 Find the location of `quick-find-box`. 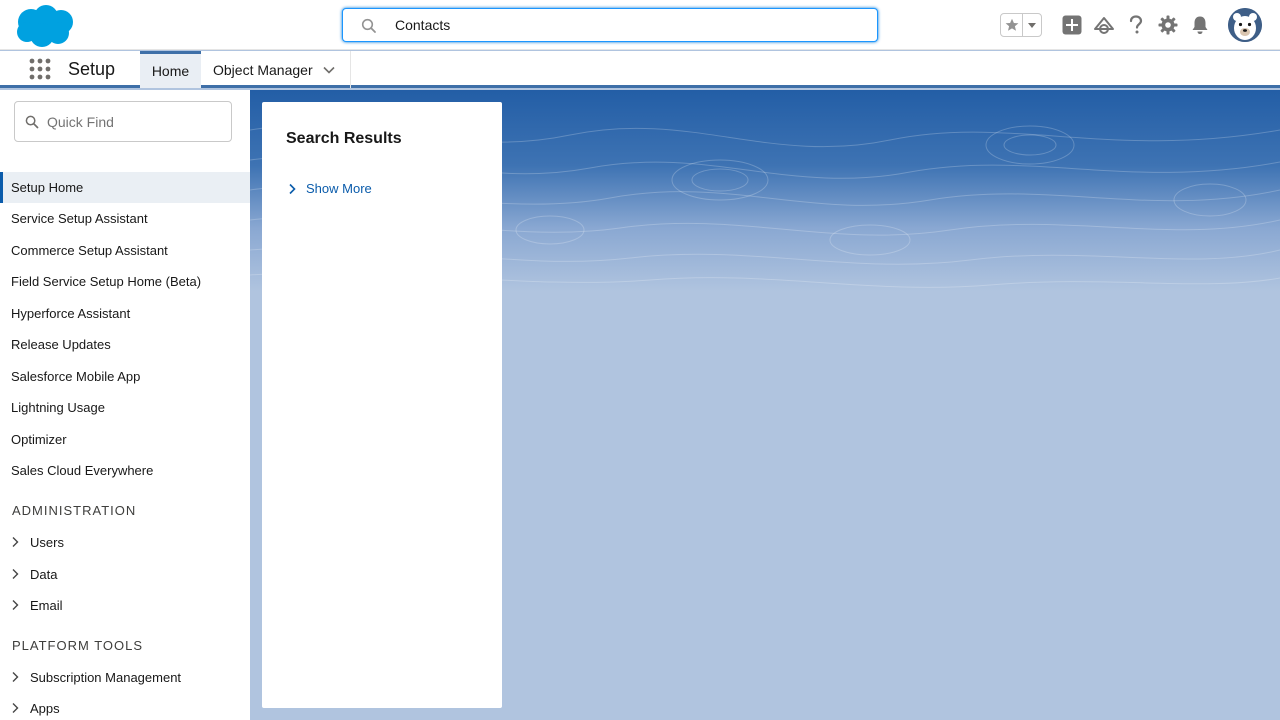

quick-find-box is located at coordinates (123, 121).